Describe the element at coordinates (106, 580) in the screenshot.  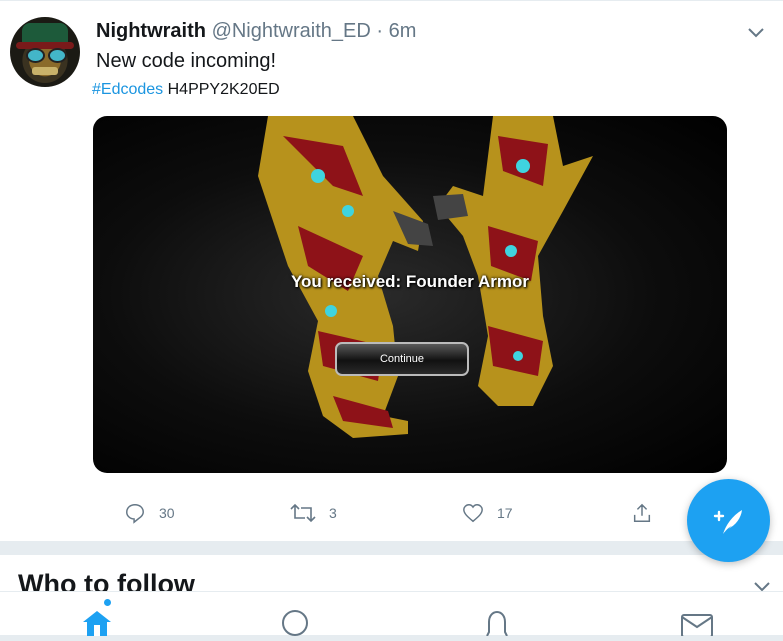
I see `who-to-follow-title: Who to follow` at that location.